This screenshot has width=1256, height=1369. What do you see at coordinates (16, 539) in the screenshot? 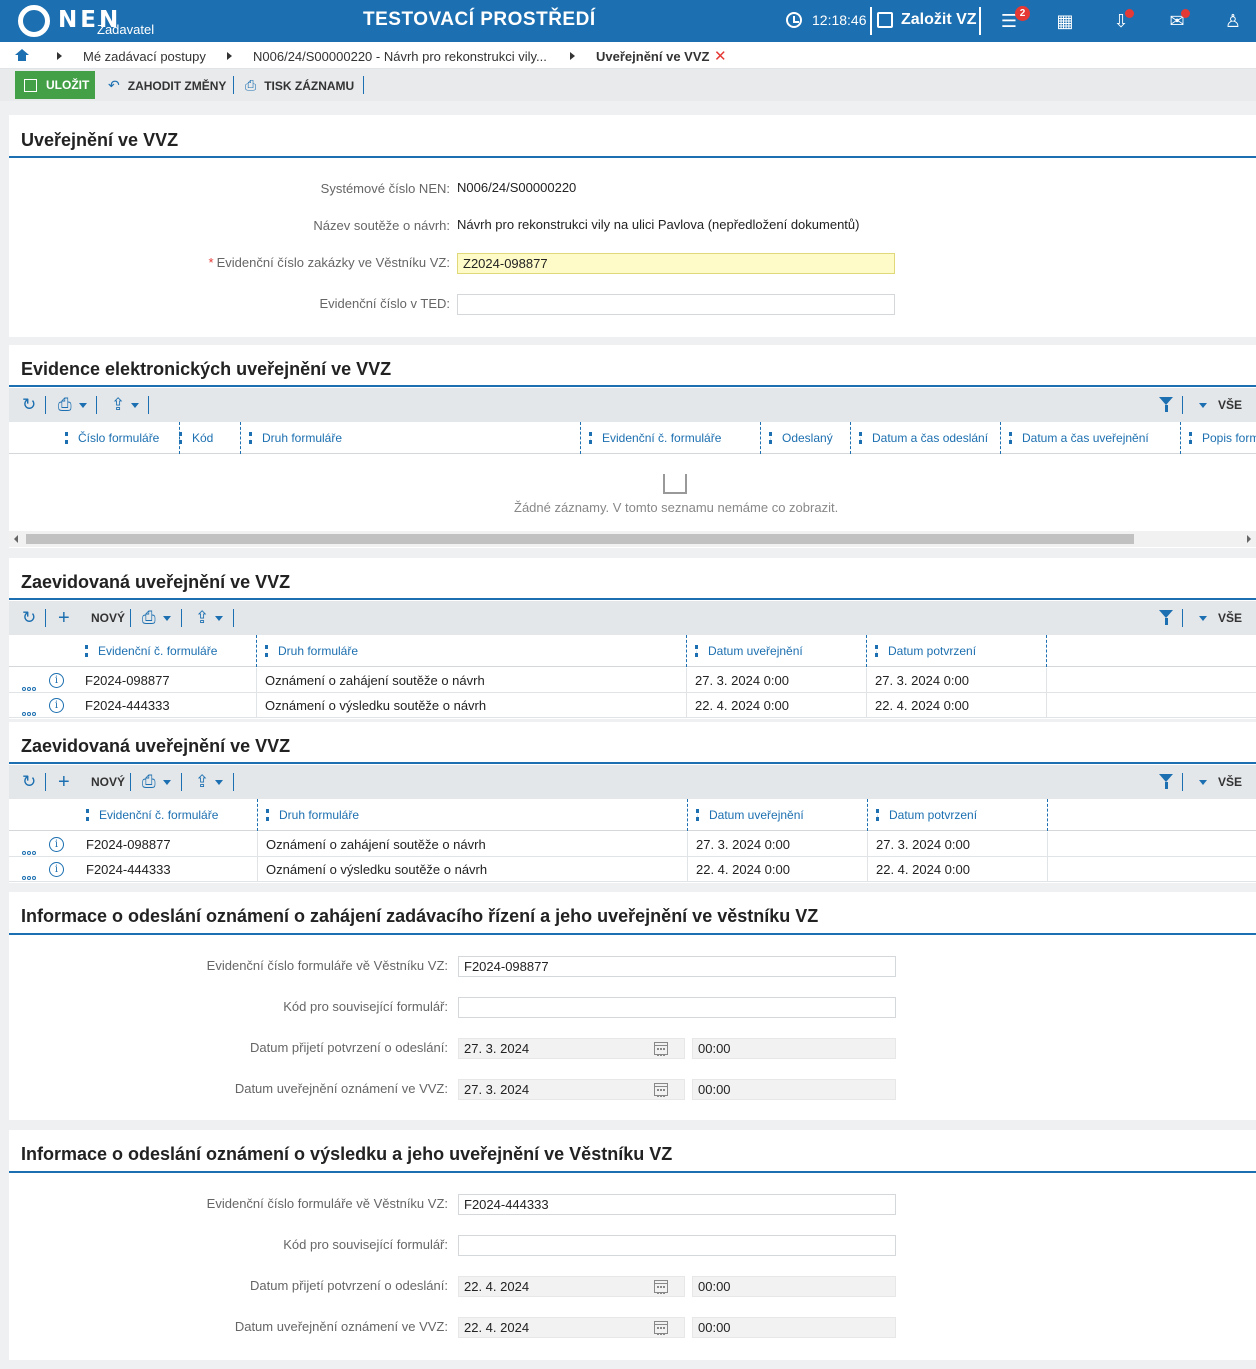
I see `scroll-left-icon` at bounding box center [16, 539].